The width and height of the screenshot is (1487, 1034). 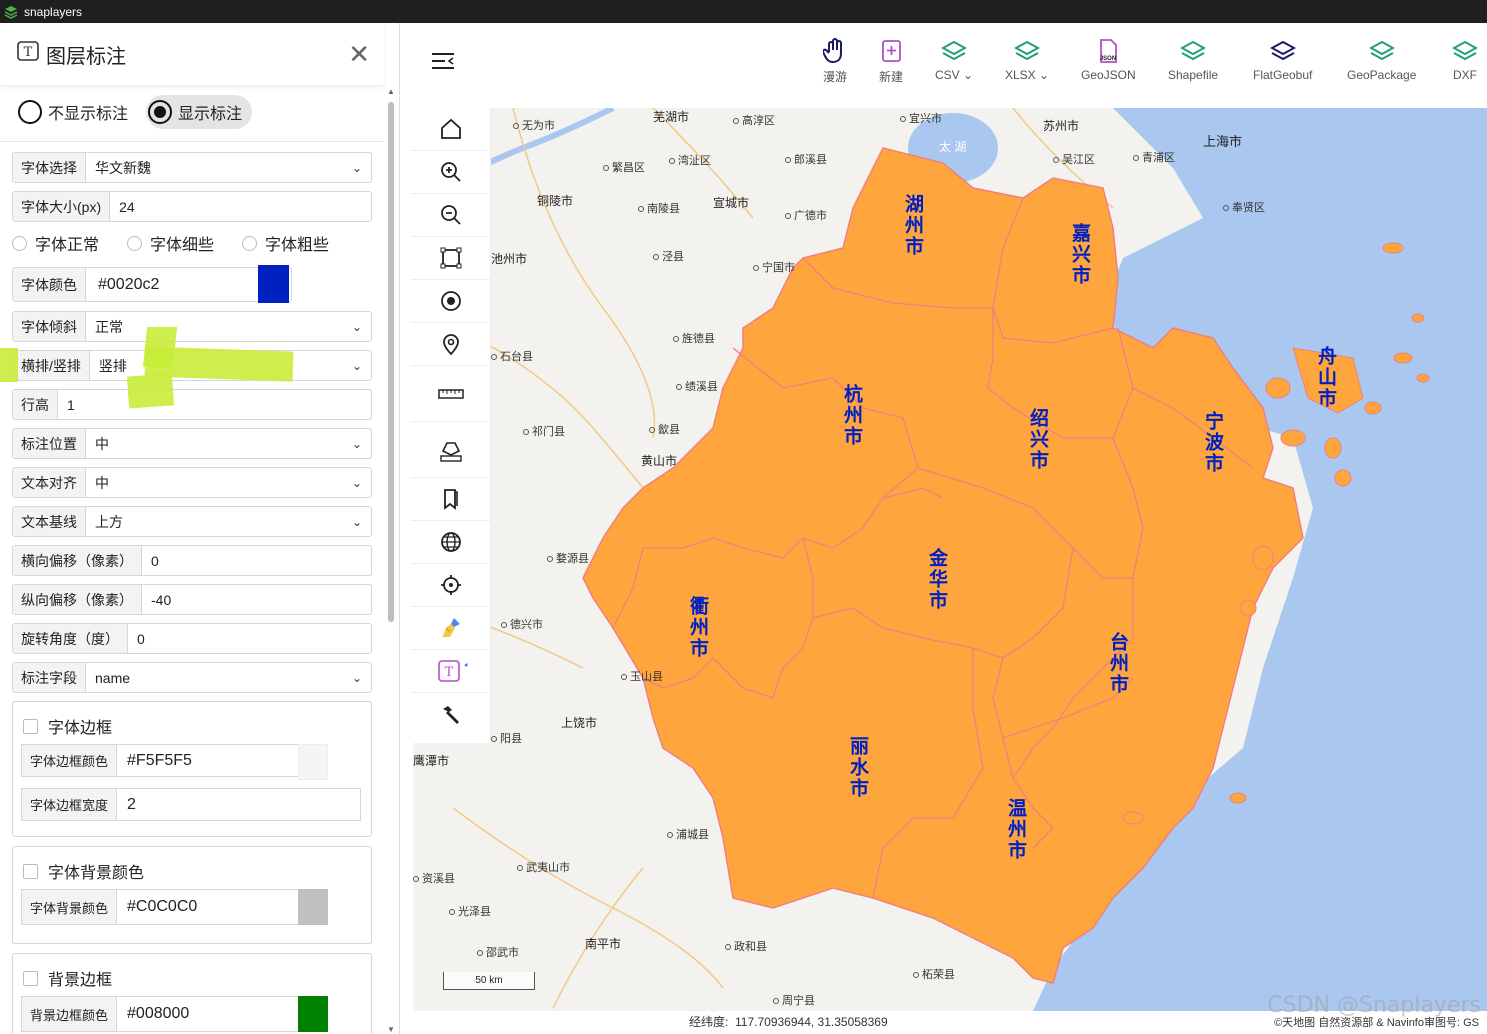 I want to click on baseline-select: 文本基线 上方 ⌄, so click(x=192, y=521).